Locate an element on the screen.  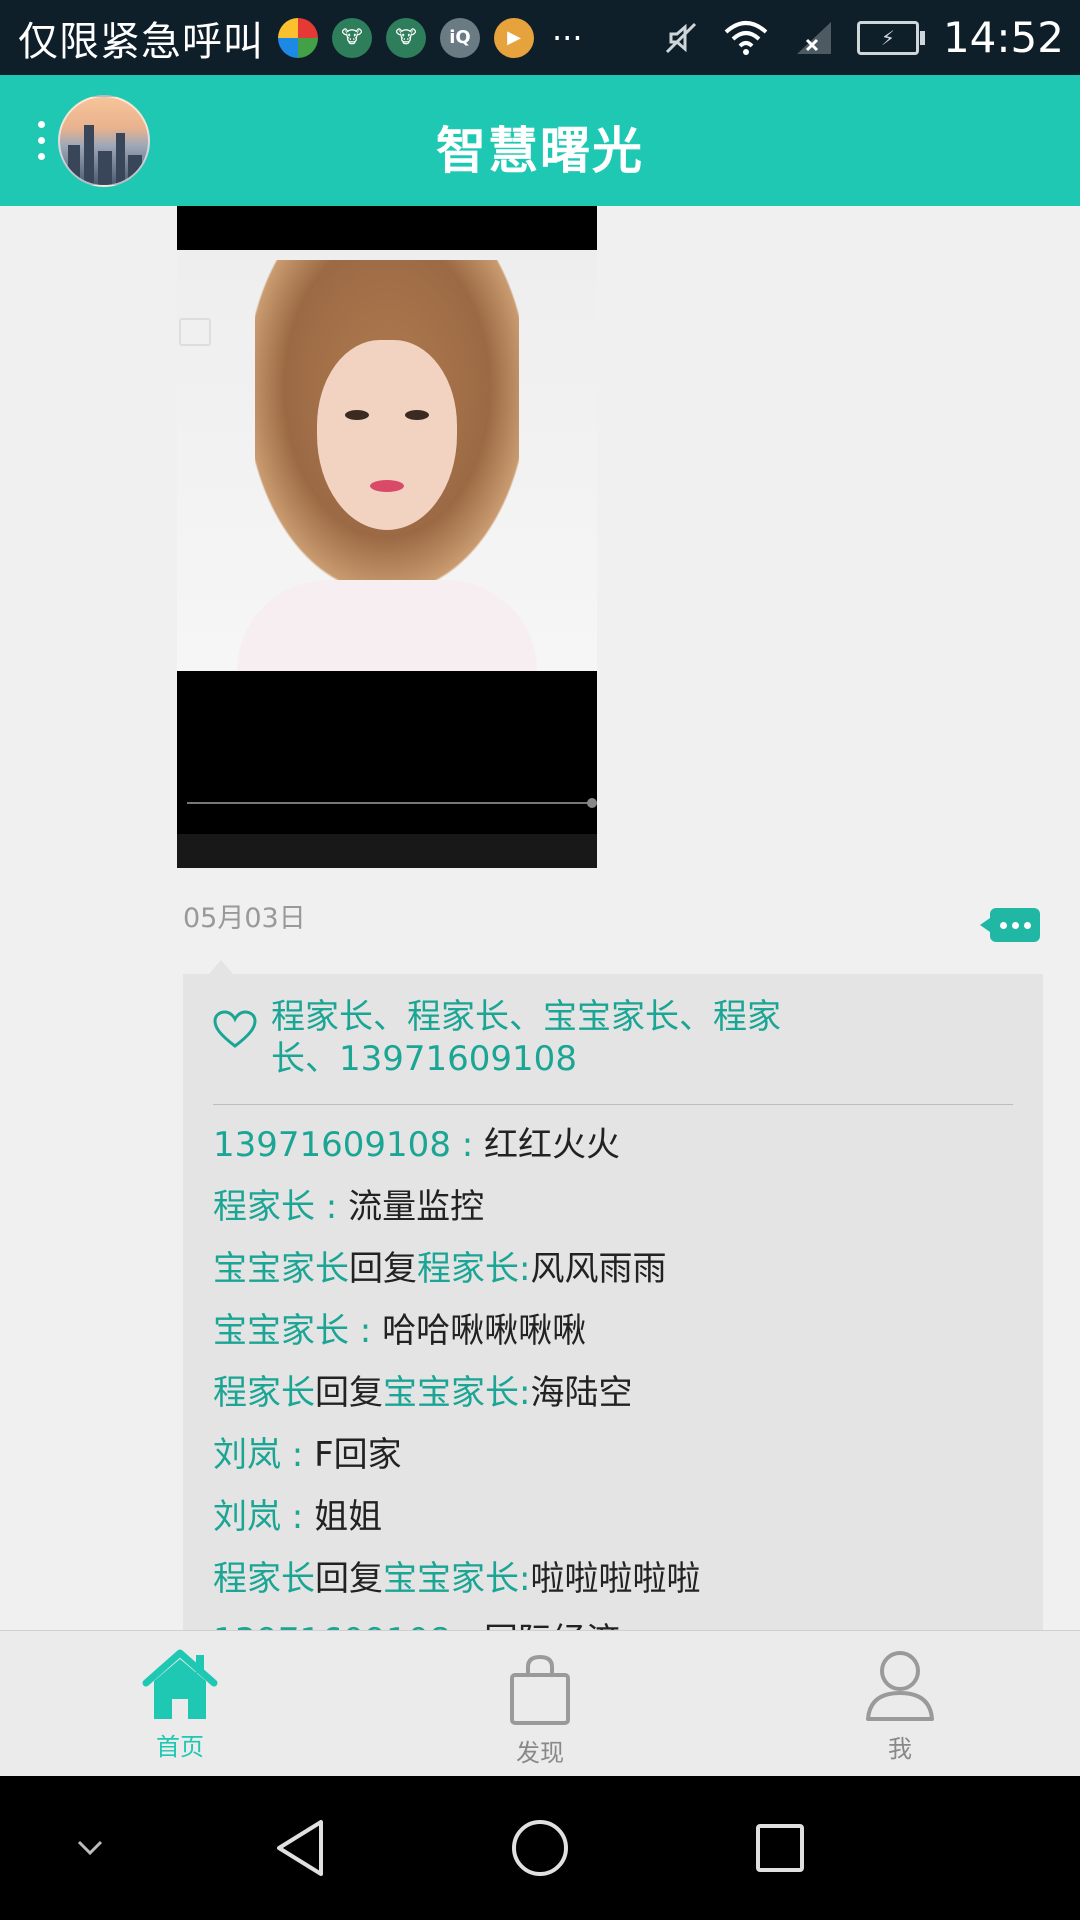
comment-row: 宝宝家长回复程家长:风风雨雨 is located at coordinates (613, 1269).